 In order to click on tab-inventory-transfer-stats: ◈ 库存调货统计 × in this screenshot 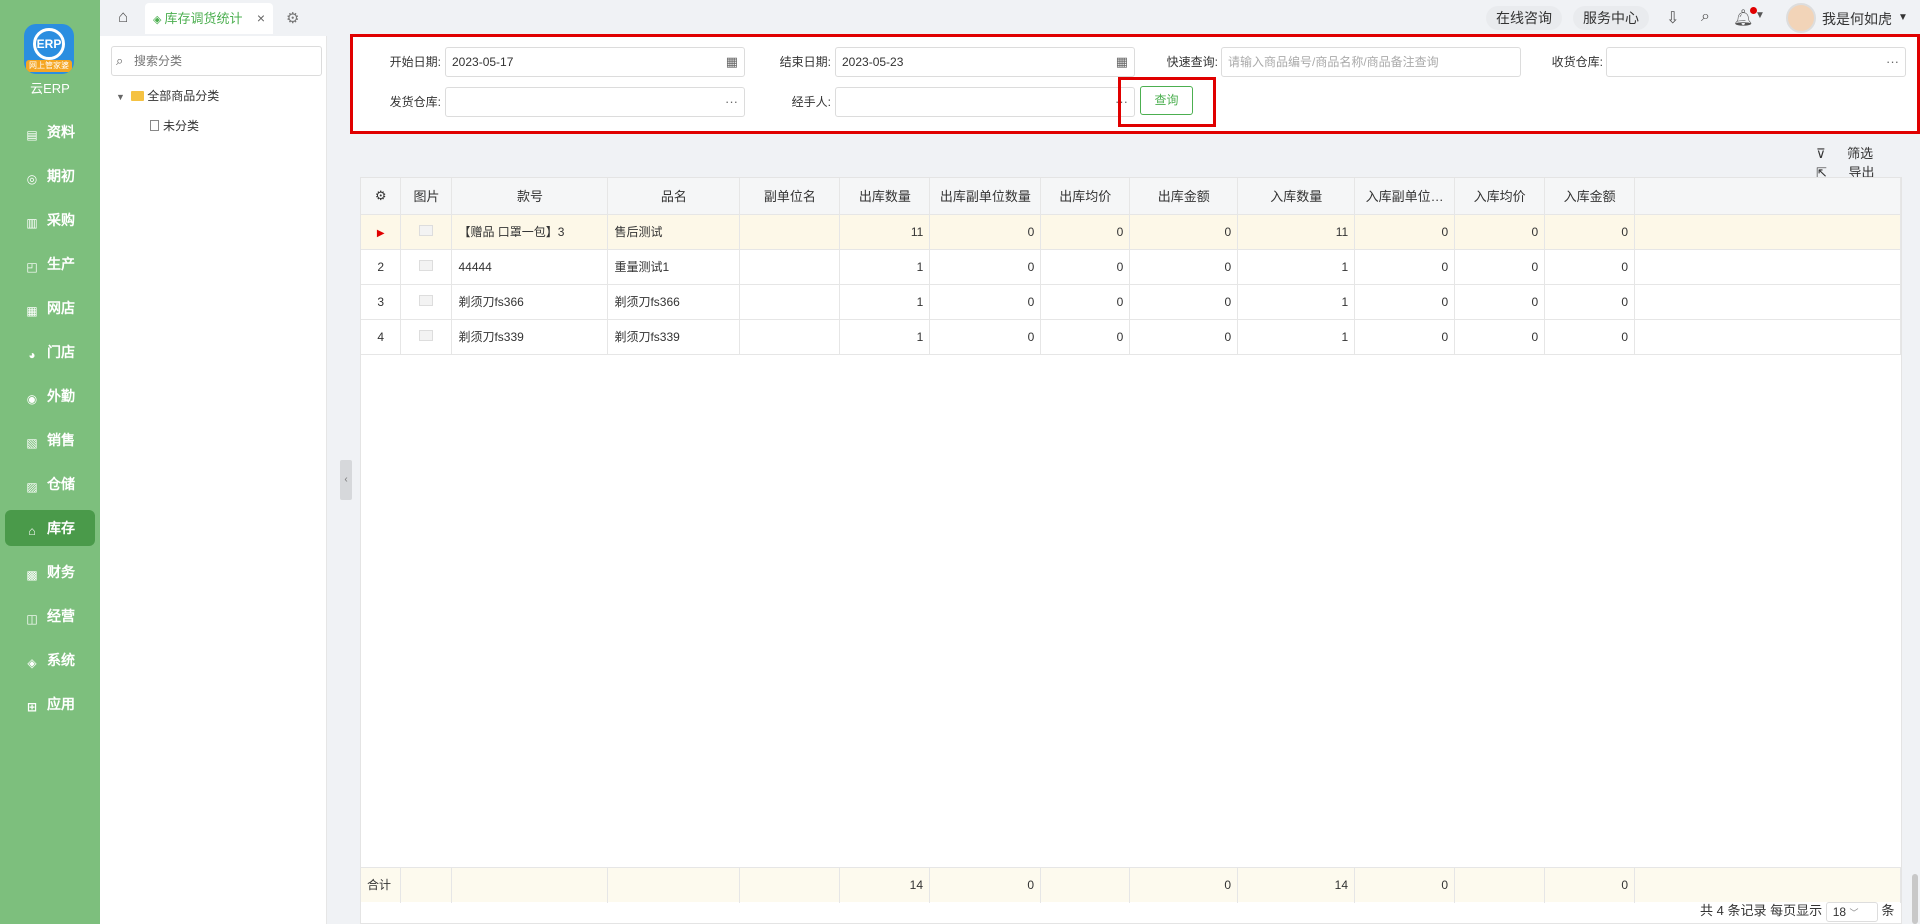, I will do `click(209, 18)`.